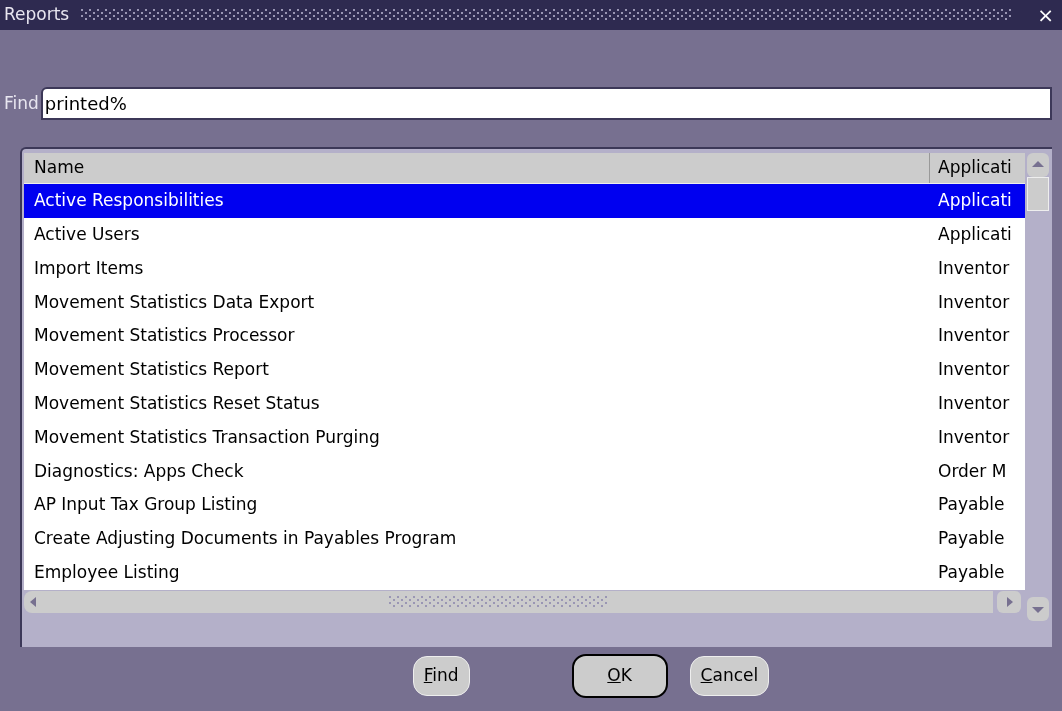  What do you see at coordinates (477, 168) in the screenshot?
I see `column-header: Name` at bounding box center [477, 168].